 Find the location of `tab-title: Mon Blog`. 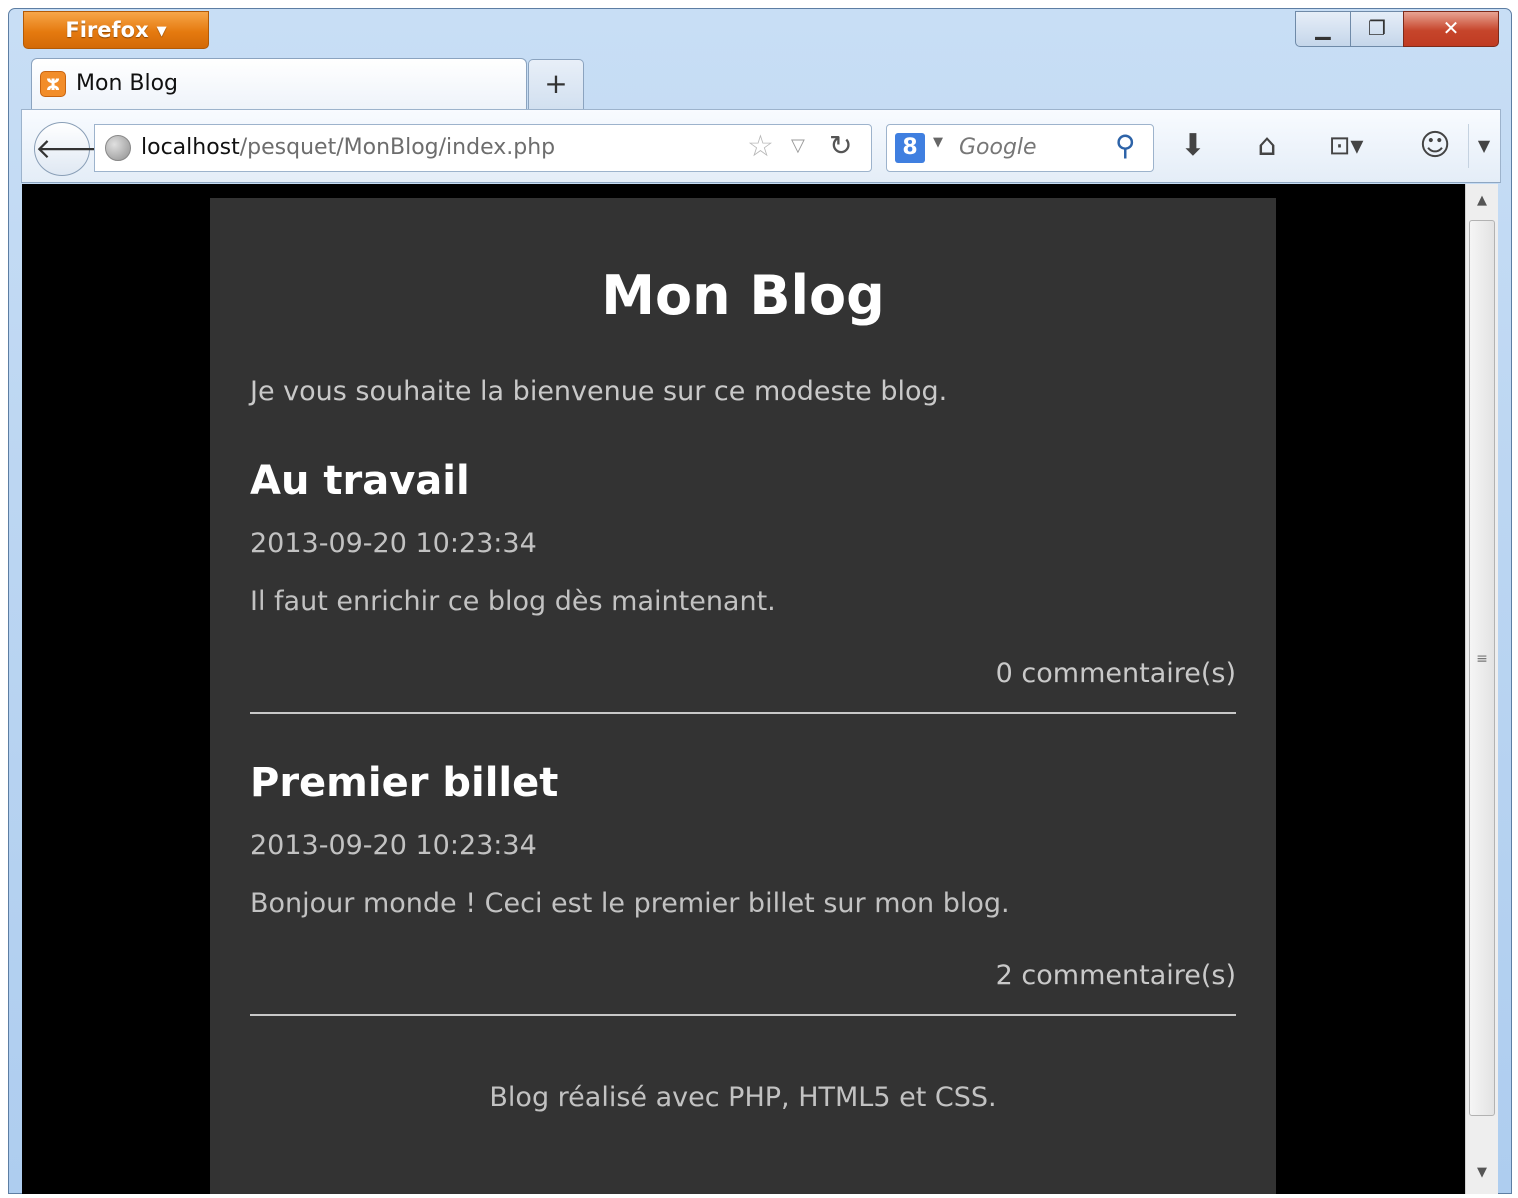

tab-title: Mon Blog is located at coordinates (127, 83).